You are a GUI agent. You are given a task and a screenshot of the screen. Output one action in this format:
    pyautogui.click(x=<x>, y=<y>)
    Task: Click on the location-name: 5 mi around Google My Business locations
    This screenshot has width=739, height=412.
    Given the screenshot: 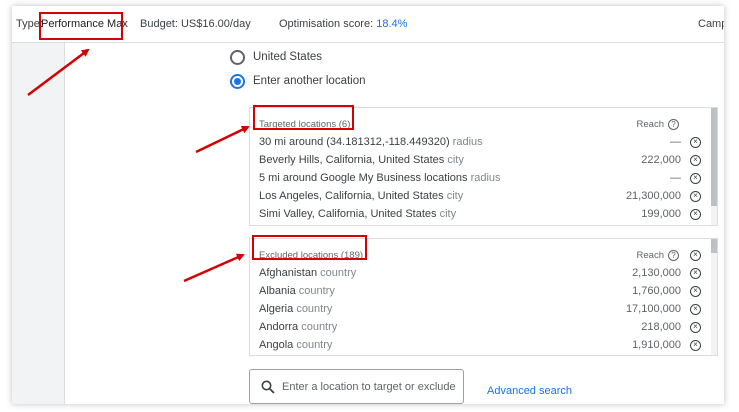 What is the action you would take?
    pyautogui.click(x=363, y=178)
    